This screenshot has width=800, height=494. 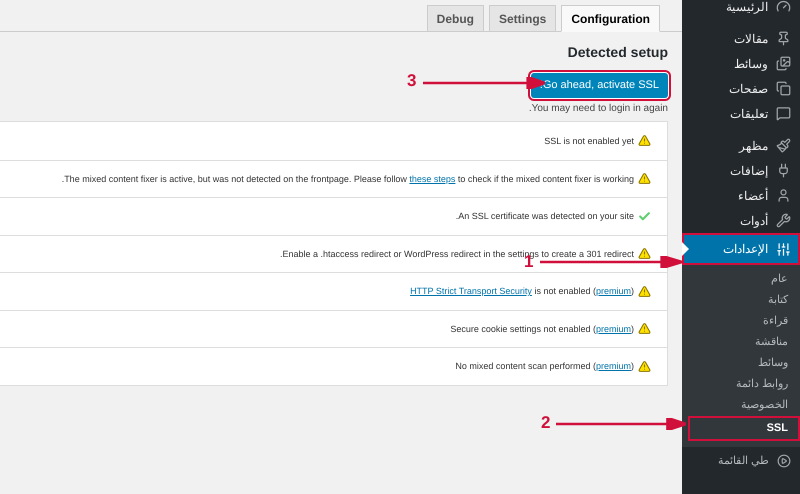 What do you see at coordinates (741, 195) in the screenshot?
I see `sidebar-item: أعضاء` at bounding box center [741, 195].